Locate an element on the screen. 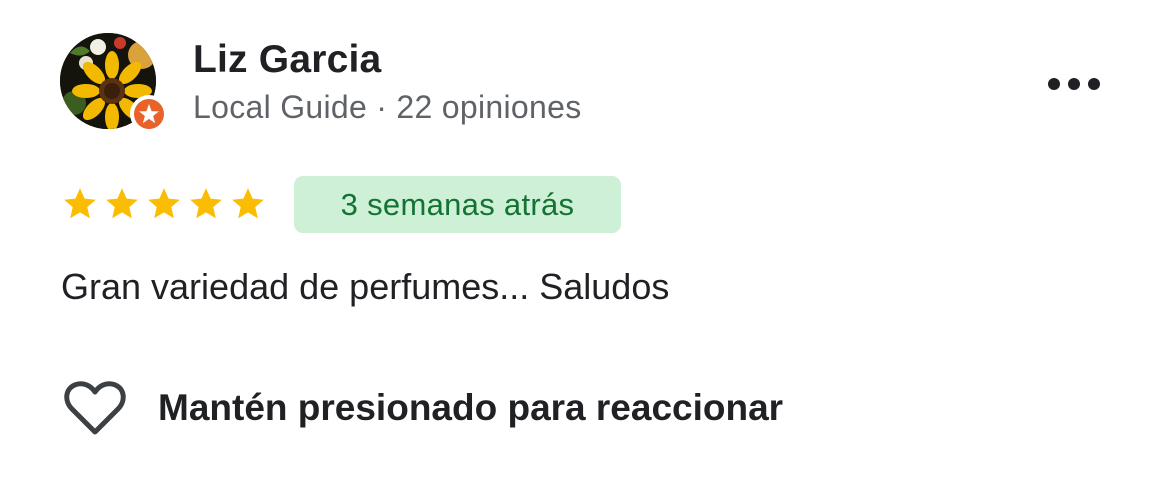 This screenshot has height=488, width=1170. review-date-badge: 3 semanas atrás is located at coordinates (457, 204).